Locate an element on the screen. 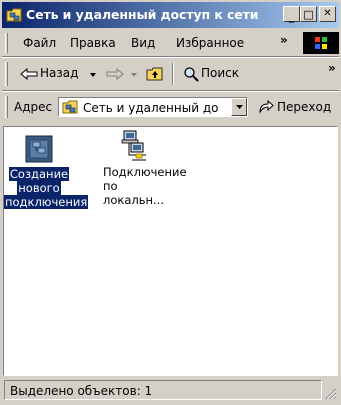  search-button: Поиск is located at coordinates (215, 74).